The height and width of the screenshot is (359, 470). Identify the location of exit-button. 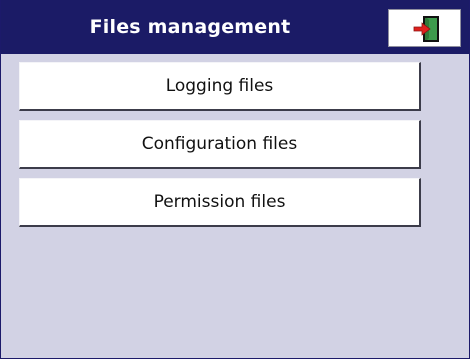
(424, 28).